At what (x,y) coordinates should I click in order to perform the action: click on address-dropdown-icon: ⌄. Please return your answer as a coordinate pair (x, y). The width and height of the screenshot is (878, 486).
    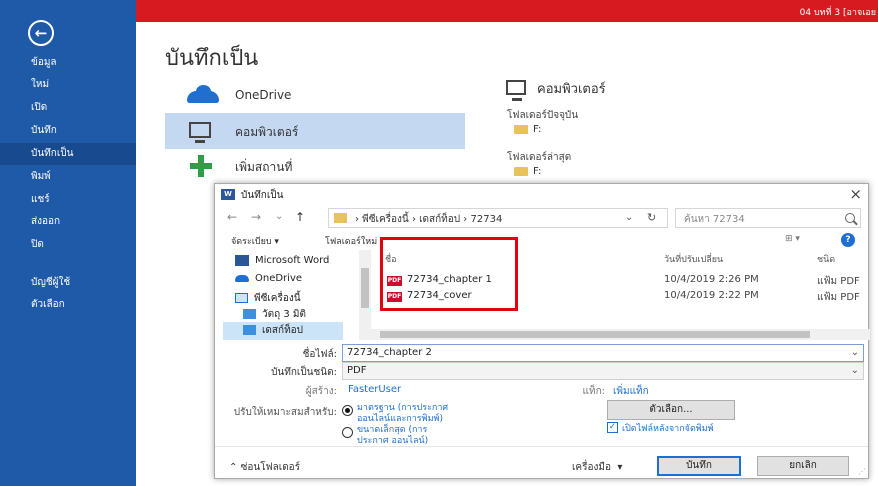
    Looking at the image, I should click on (629, 217).